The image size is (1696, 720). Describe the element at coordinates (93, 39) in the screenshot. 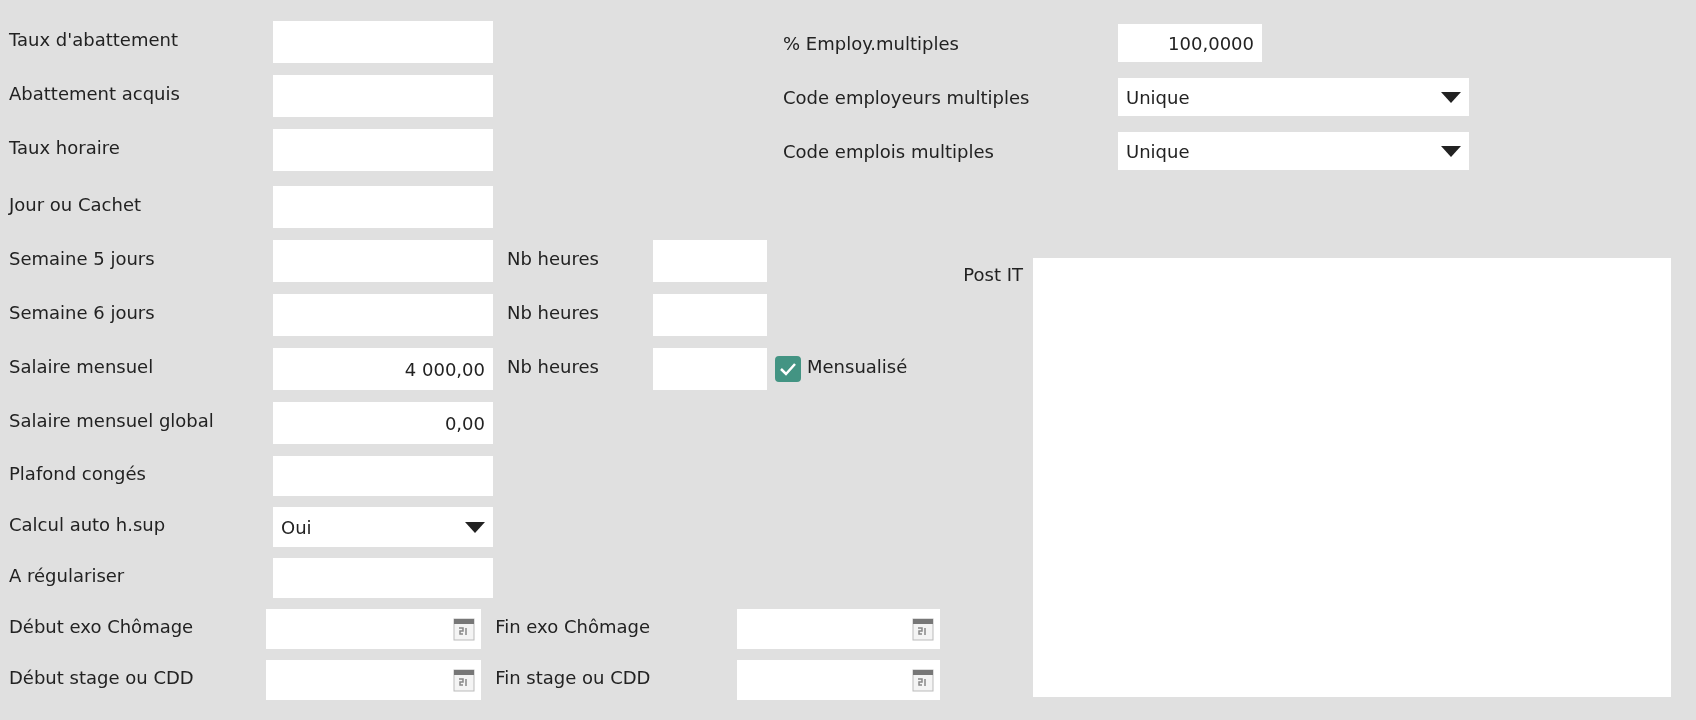

I see `field-label: Taux d'abattement` at that location.